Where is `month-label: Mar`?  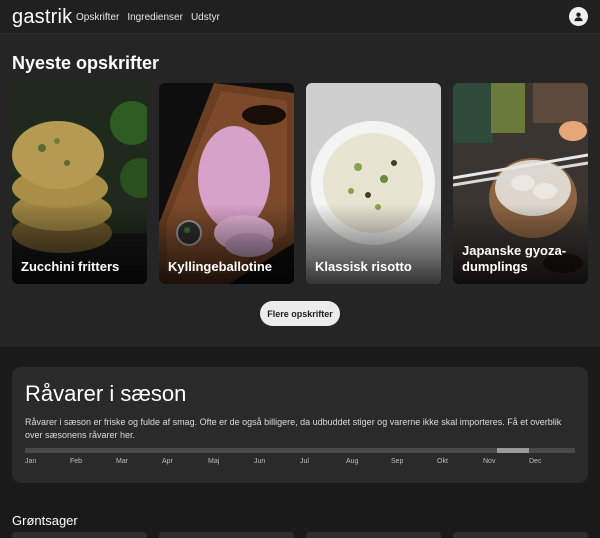 month-label: Mar is located at coordinates (122, 461).